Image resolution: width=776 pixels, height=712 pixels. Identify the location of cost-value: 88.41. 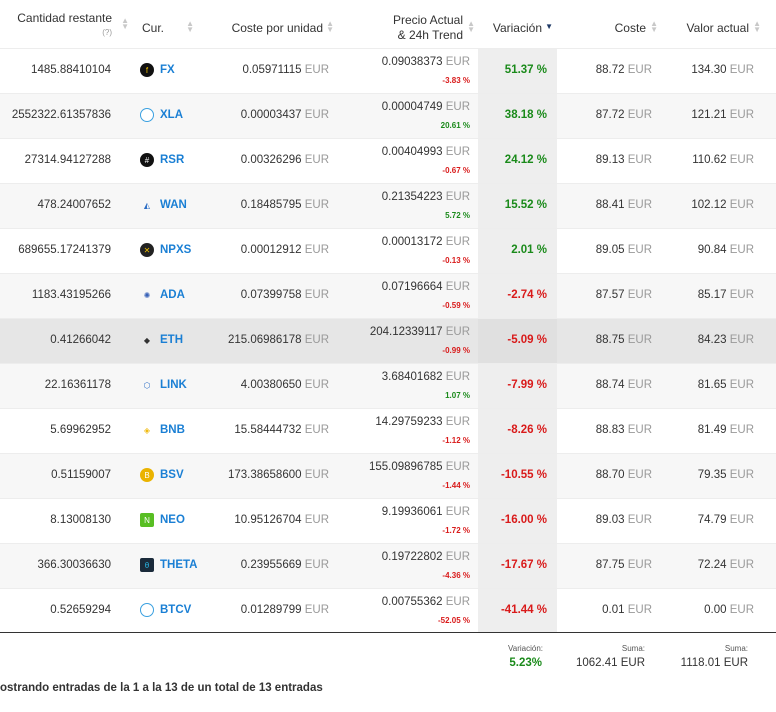
(610, 205).